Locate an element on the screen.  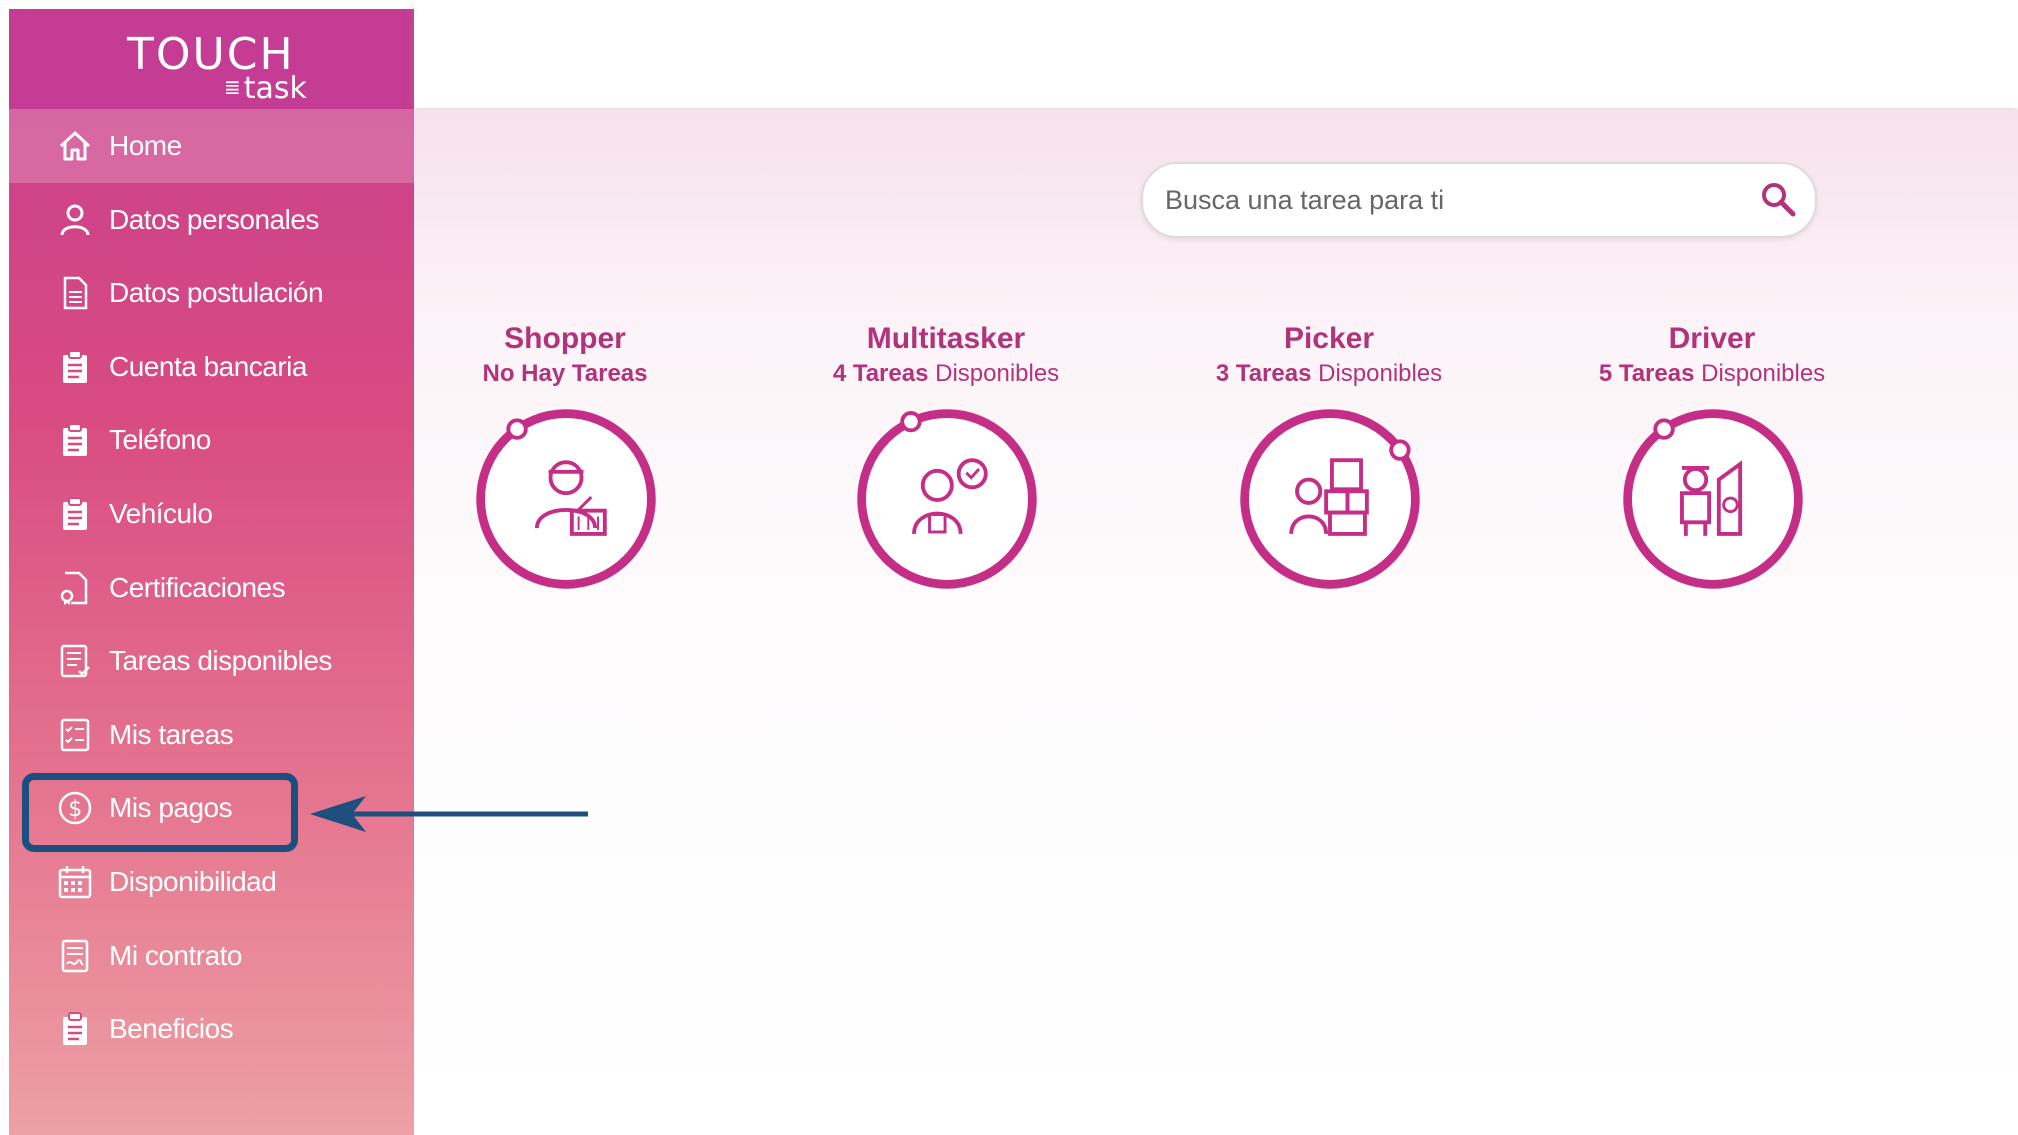
sidebar-item-disponibilidad: Disponibilidad is located at coordinates (211, 882).